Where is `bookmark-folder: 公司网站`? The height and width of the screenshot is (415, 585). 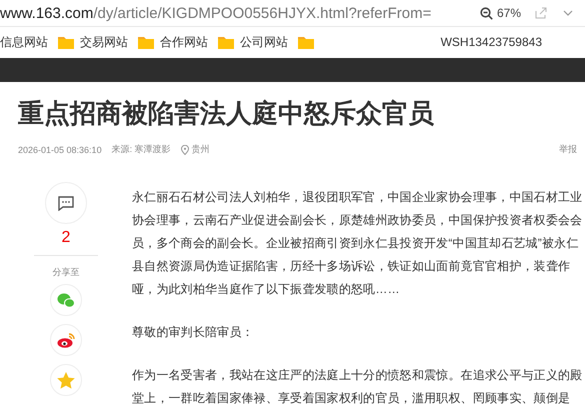
bookmark-folder: 公司网站 is located at coordinates (264, 42).